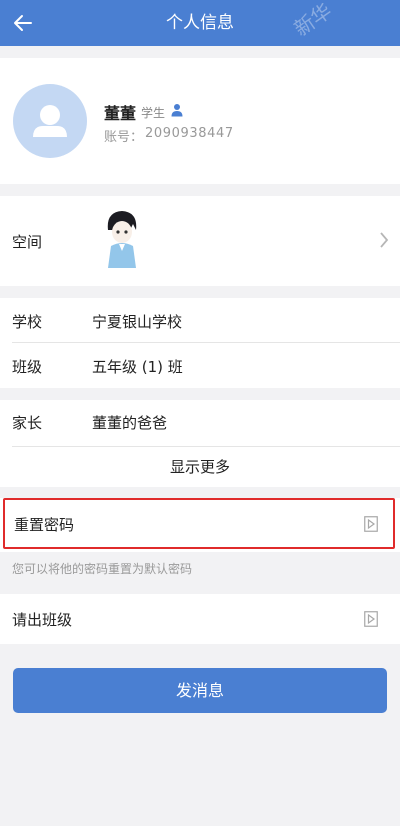  I want to click on account-number: 2090938447, so click(189, 133).